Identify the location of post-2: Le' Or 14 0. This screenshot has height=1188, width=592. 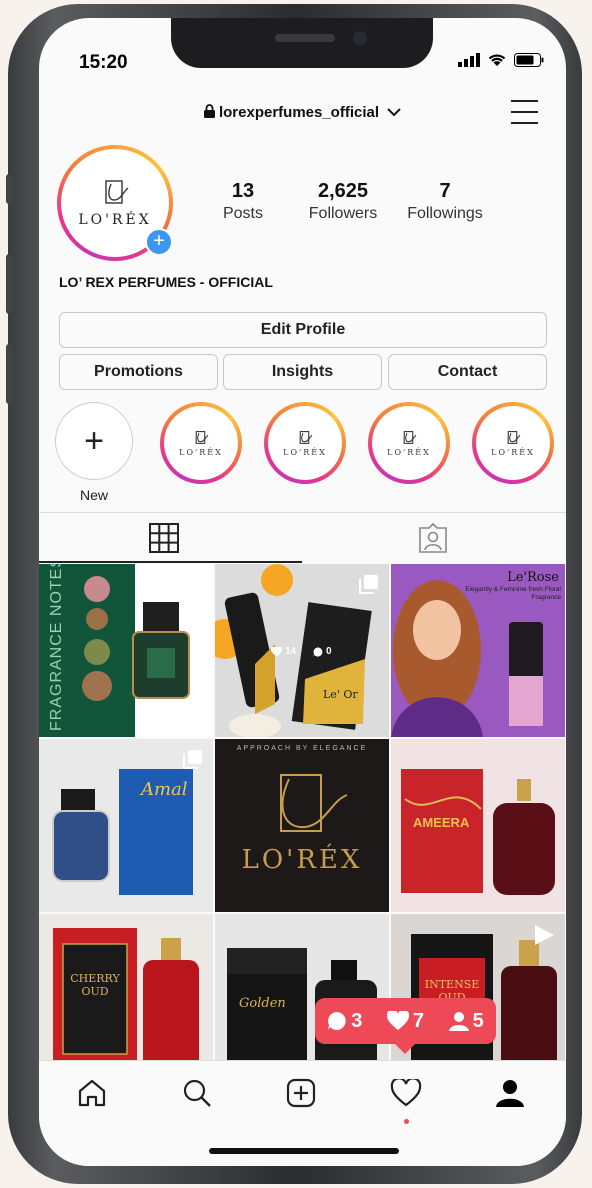
(302, 650).